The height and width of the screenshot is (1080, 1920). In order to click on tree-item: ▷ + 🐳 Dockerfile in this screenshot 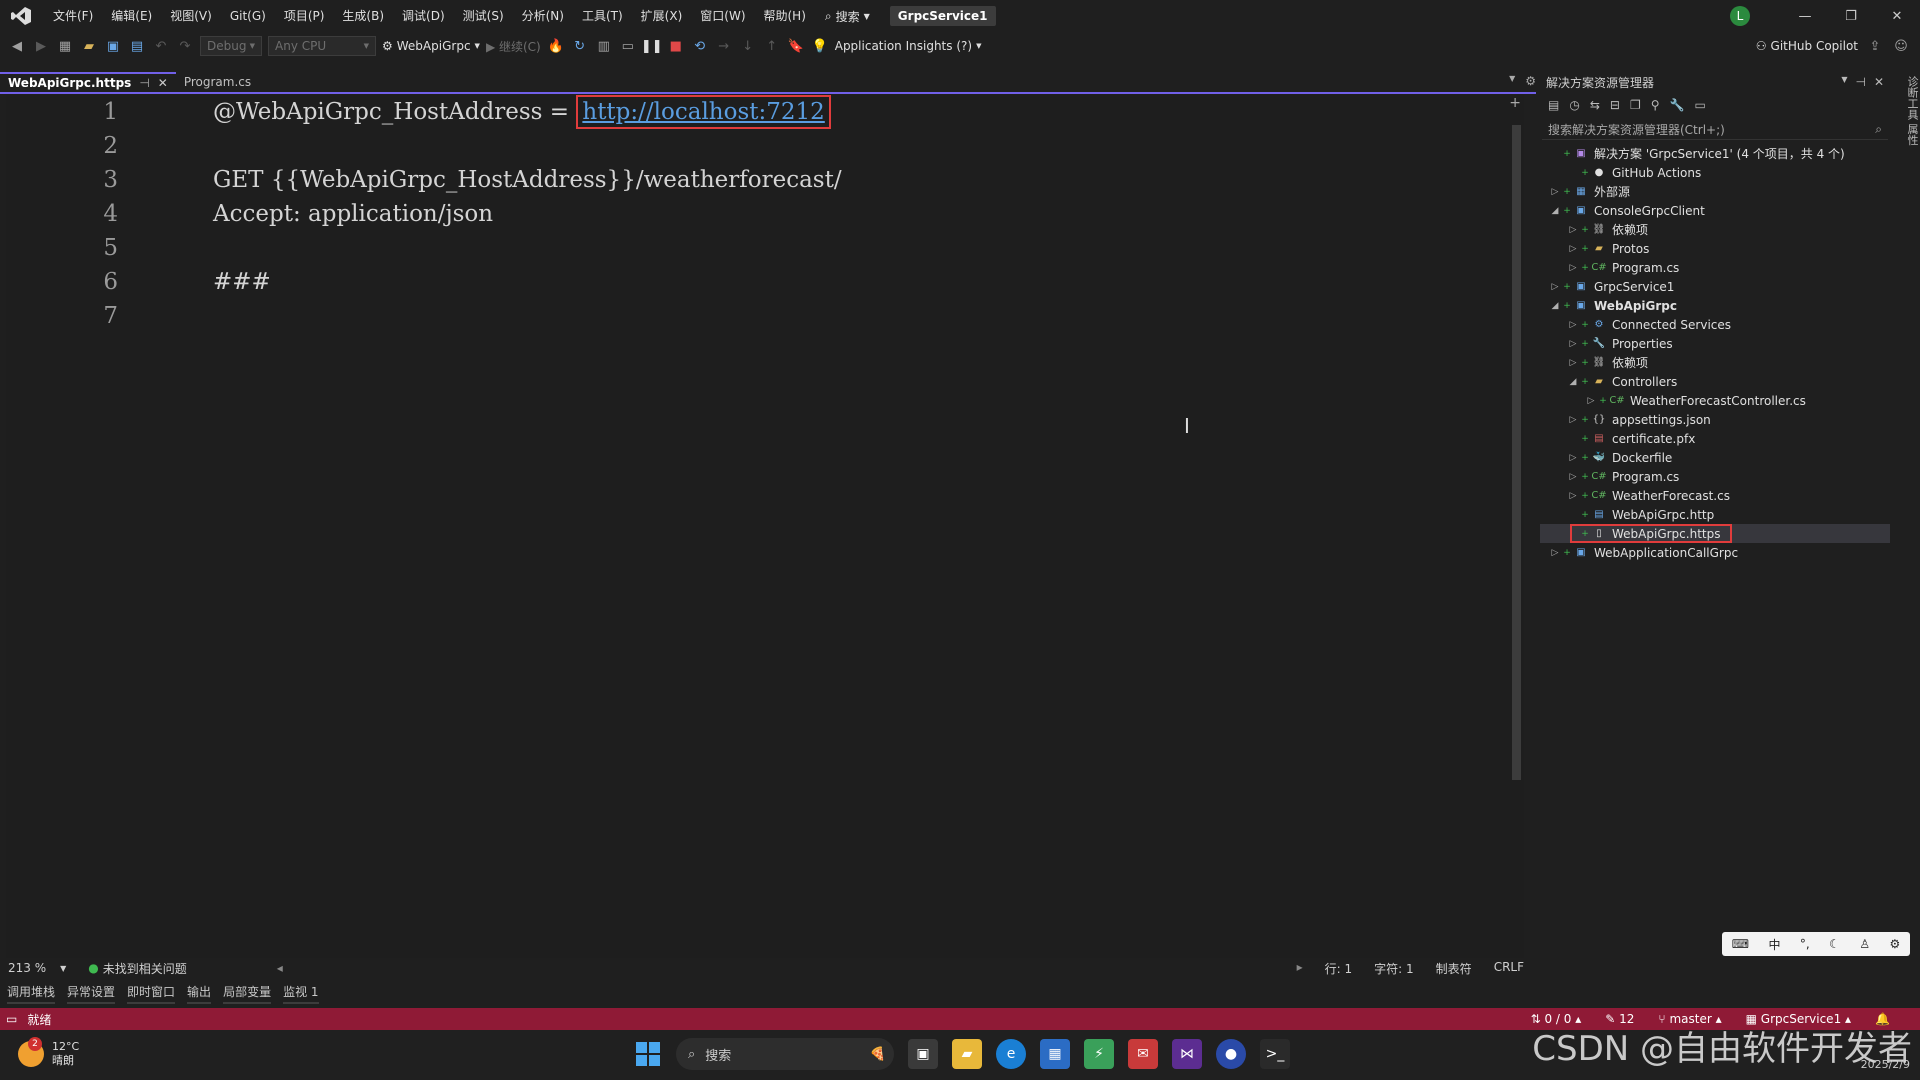, I will do `click(1715, 457)`.